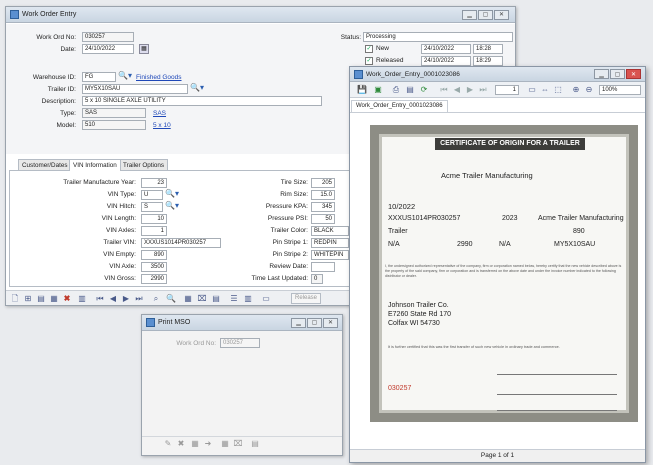  I want to click on date-field: 24/10/2022, so click(108, 49).